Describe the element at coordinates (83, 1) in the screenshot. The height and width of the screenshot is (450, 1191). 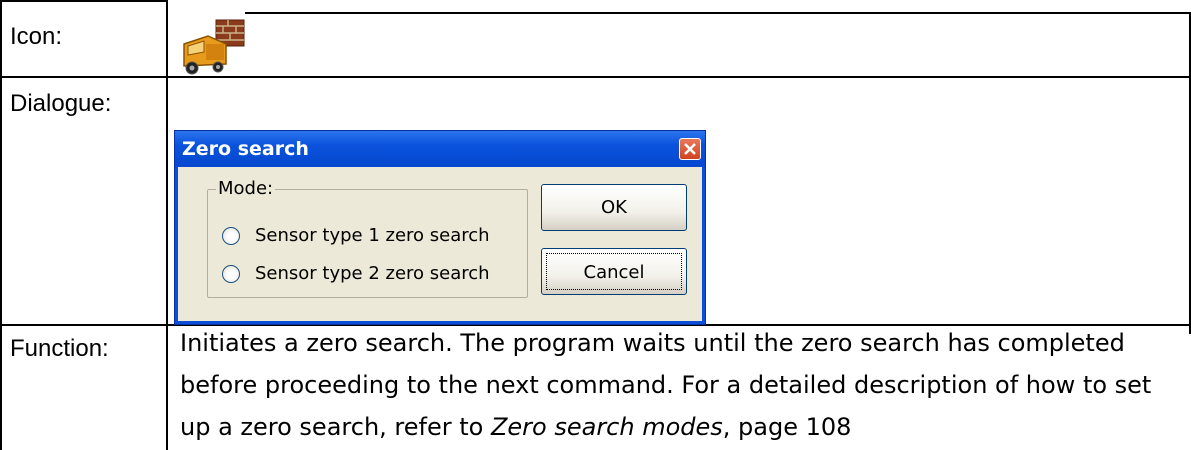
I see `table-top-line` at that location.